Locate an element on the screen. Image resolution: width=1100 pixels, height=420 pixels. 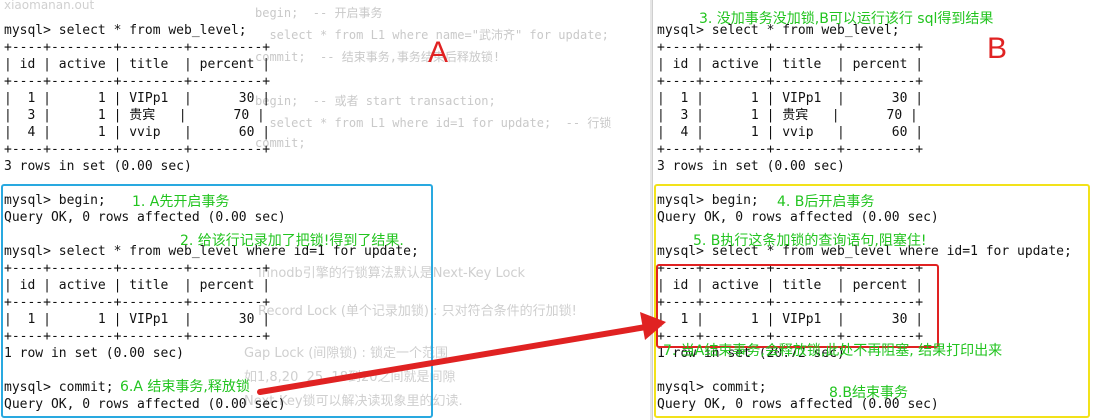
note-step-8: 8.B结束事务 is located at coordinates (868, 393).